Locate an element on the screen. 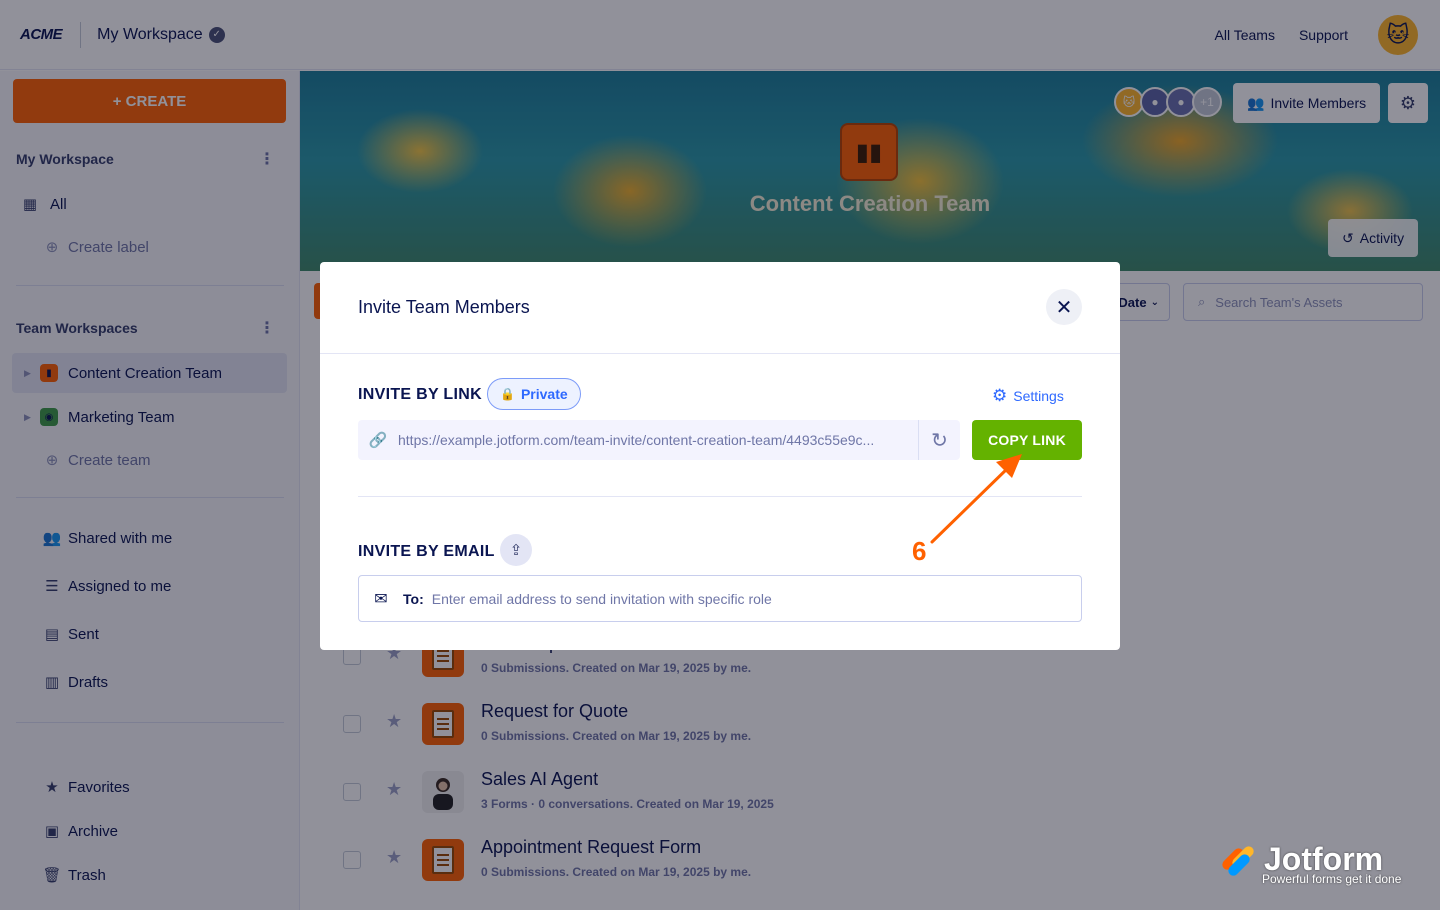 Image resolution: width=1440 pixels, height=910 pixels. watermark-brand: Jotform is located at coordinates (1324, 859).